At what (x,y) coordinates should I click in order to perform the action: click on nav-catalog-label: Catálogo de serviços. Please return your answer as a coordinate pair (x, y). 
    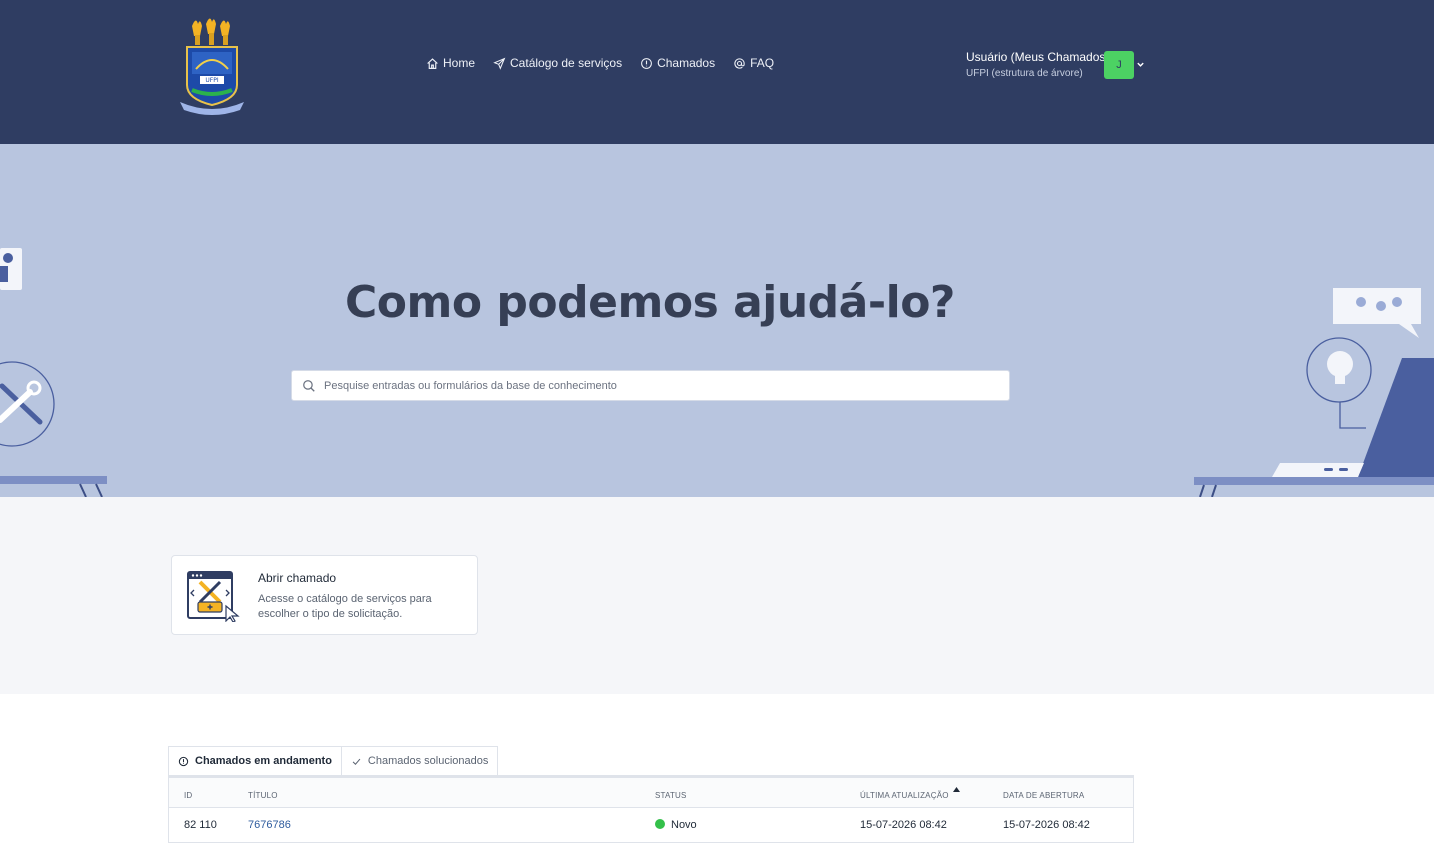
    Looking at the image, I should click on (566, 63).